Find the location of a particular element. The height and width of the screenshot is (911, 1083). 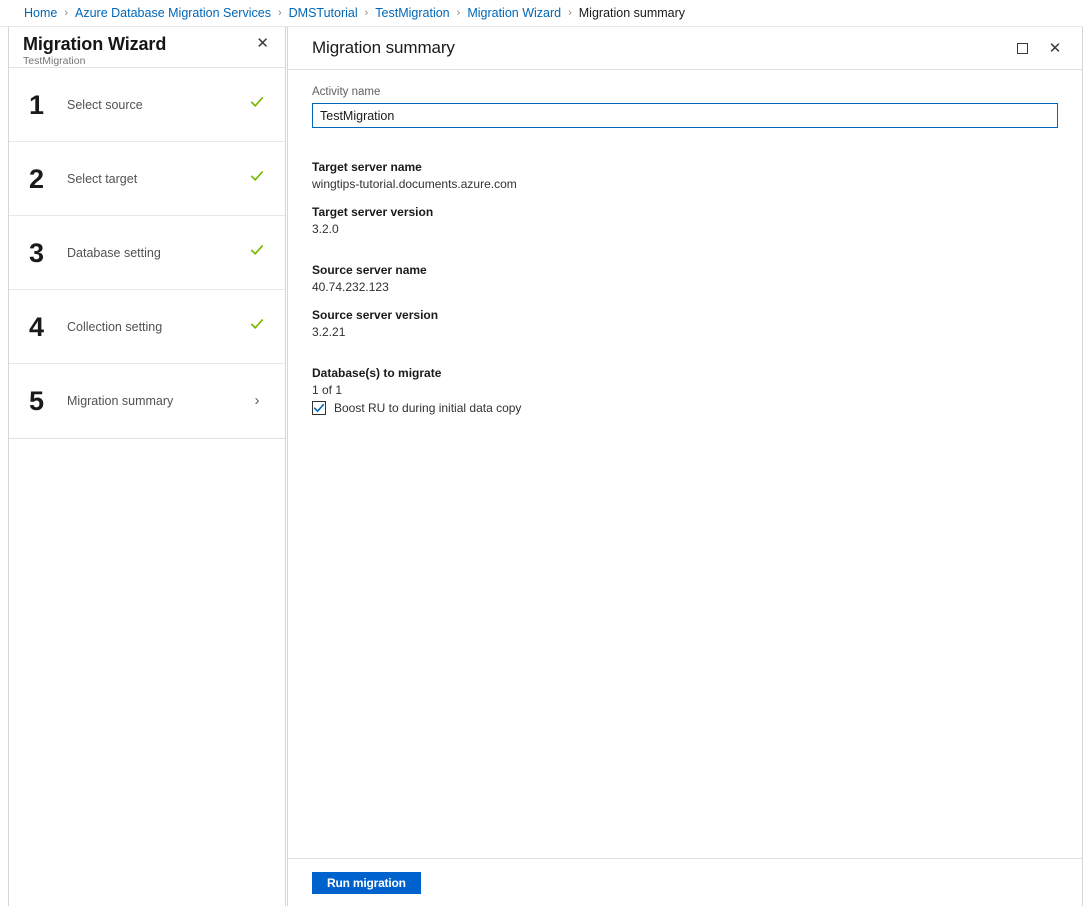

content-header: Migration summary ✕ is located at coordinates (685, 48).